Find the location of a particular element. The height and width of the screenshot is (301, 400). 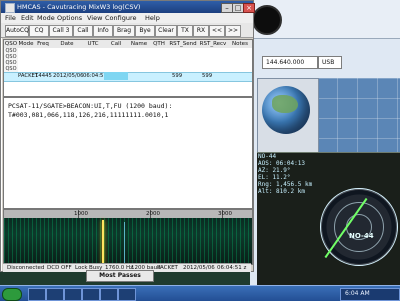

window-titlebar: HMCAS - Cavutracing MixW3 log(CSV) – □ × is located at coordinates (128, 7).